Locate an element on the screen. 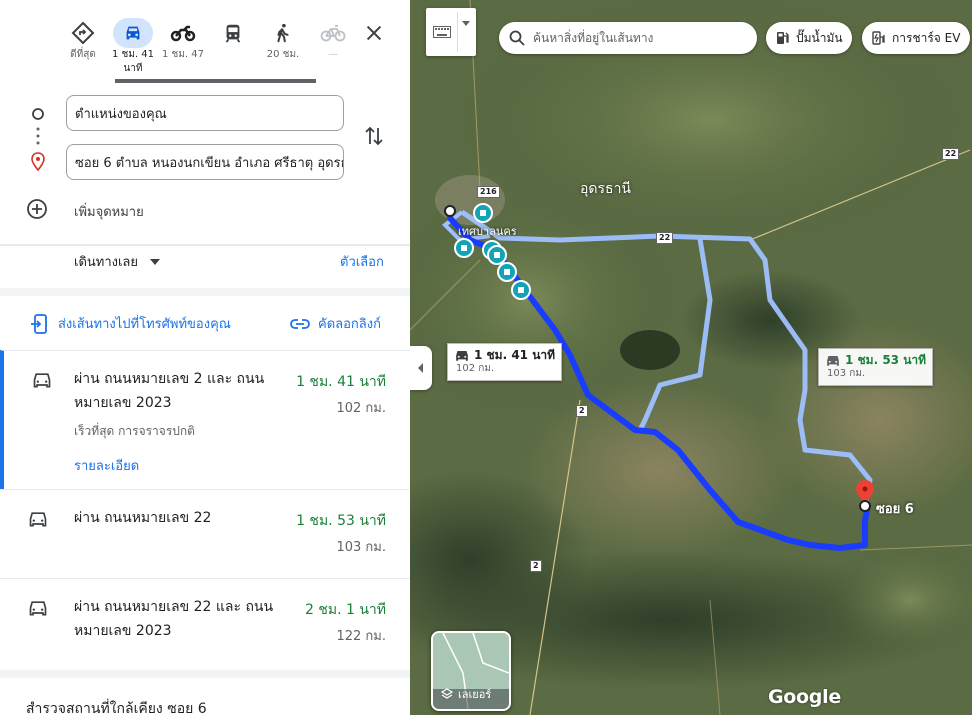 The width and height of the screenshot is (972, 715). callout-time: 1 ชม. 41 นาที is located at coordinates (515, 355).